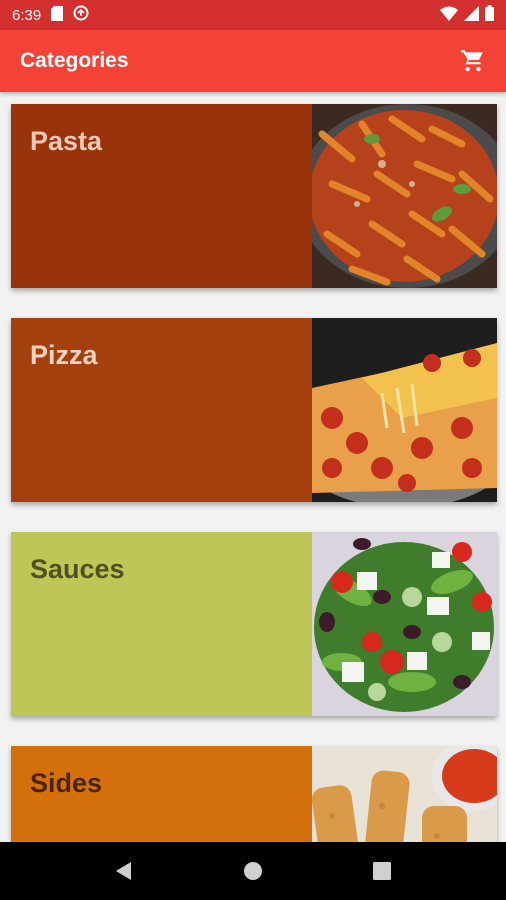 The height and width of the screenshot is (900, 506). What do you see at coordinates (64, 355) in the screenshot?
I see `category-label: Pizza` at bounding box center [64, 355].